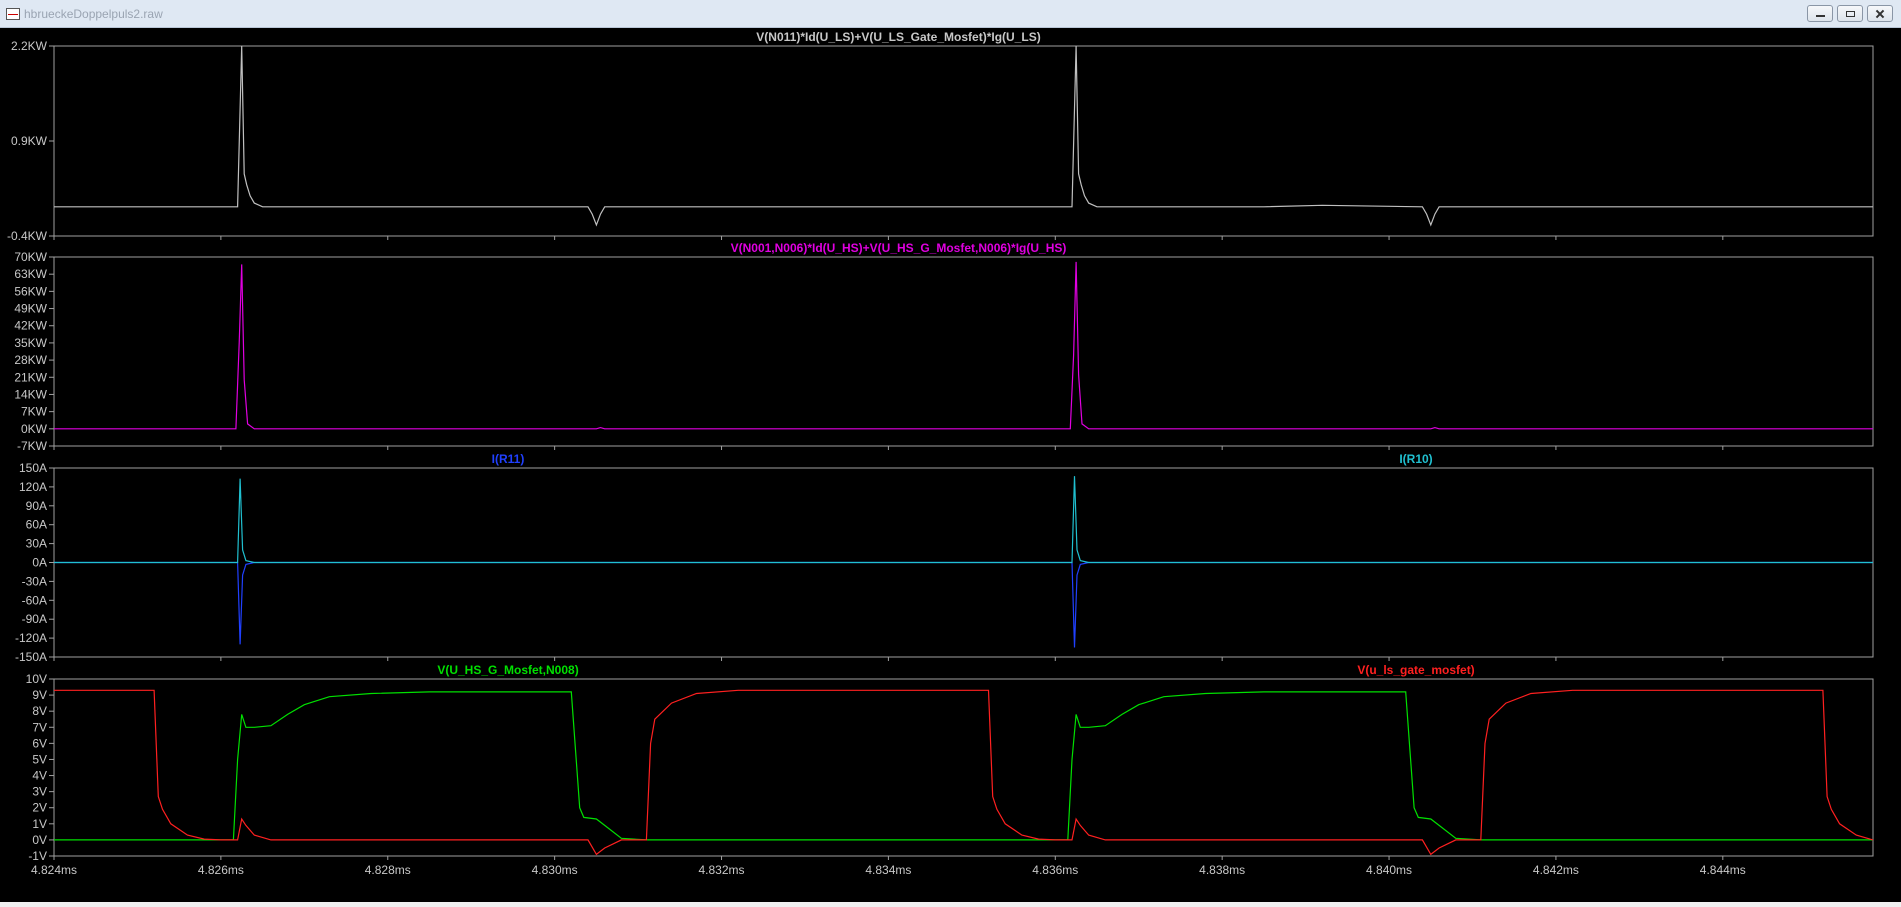 The image size is (1901, 907). I want to click on y-tick-label: 4V, so click(39, 776).